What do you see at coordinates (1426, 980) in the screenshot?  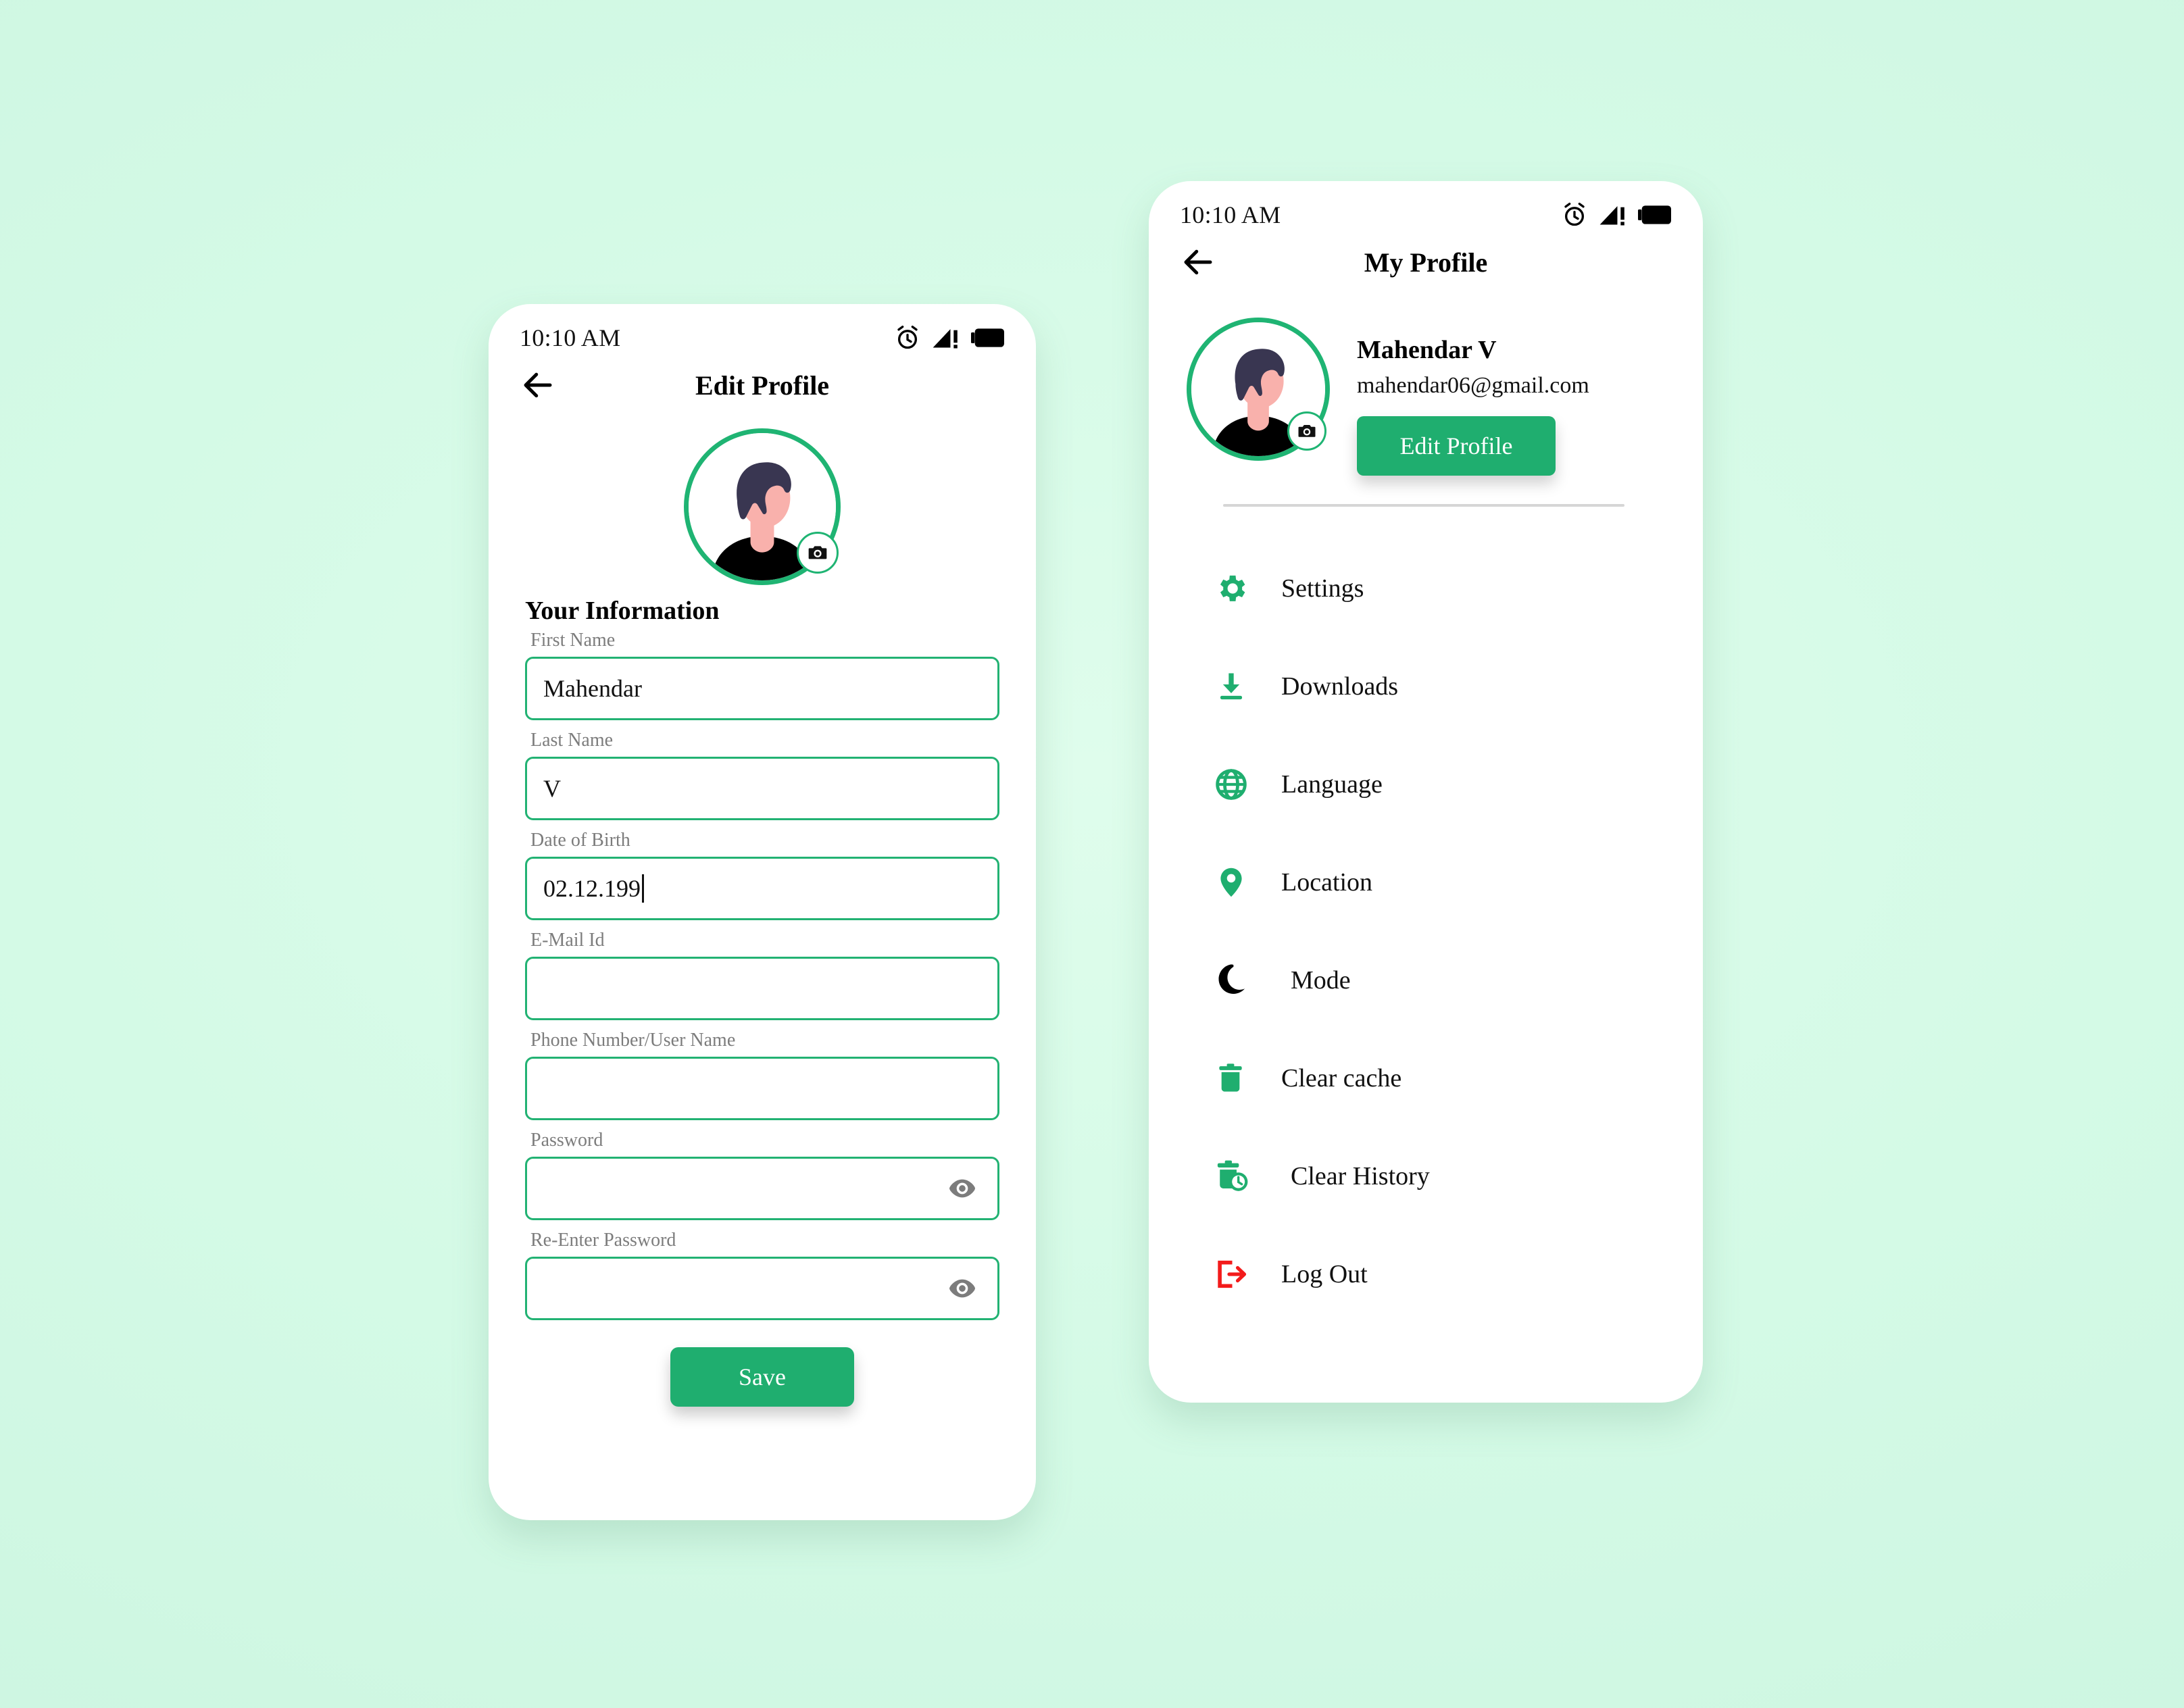 I see `menu-item-mode: Mode` at bounding box center [1426, 980].